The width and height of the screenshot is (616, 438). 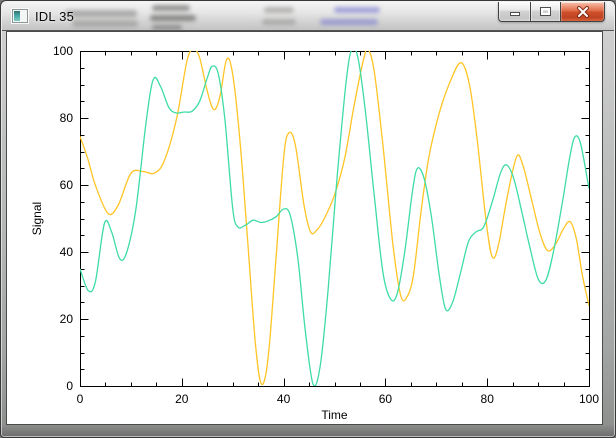 I want to click on idl-window-icon, so click(x=20, y=16).